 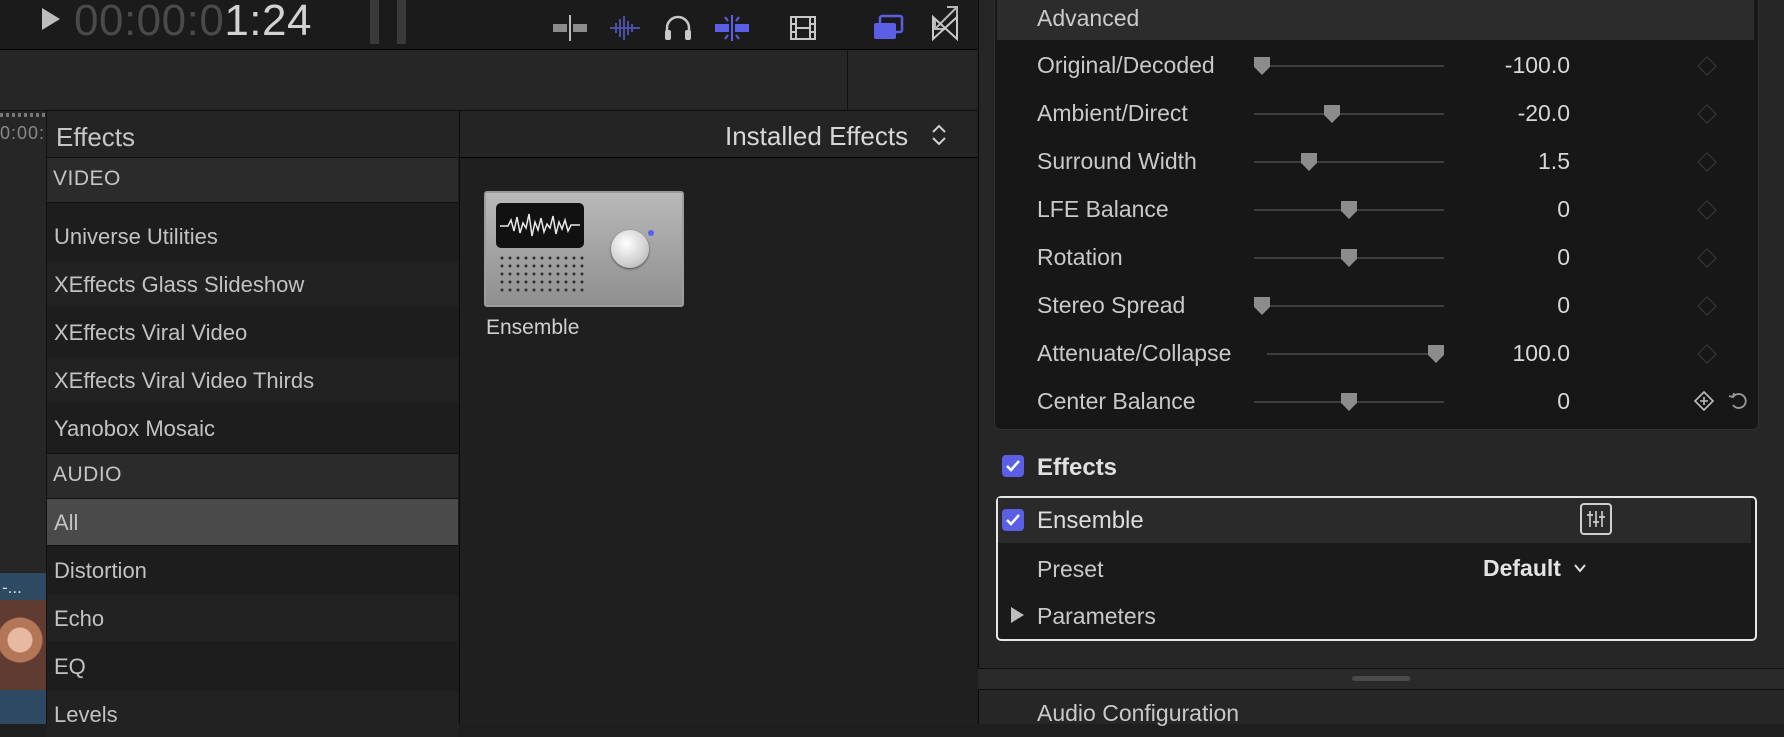 I want to click on ensemble-checkbox, so click(x=1013, y=520).